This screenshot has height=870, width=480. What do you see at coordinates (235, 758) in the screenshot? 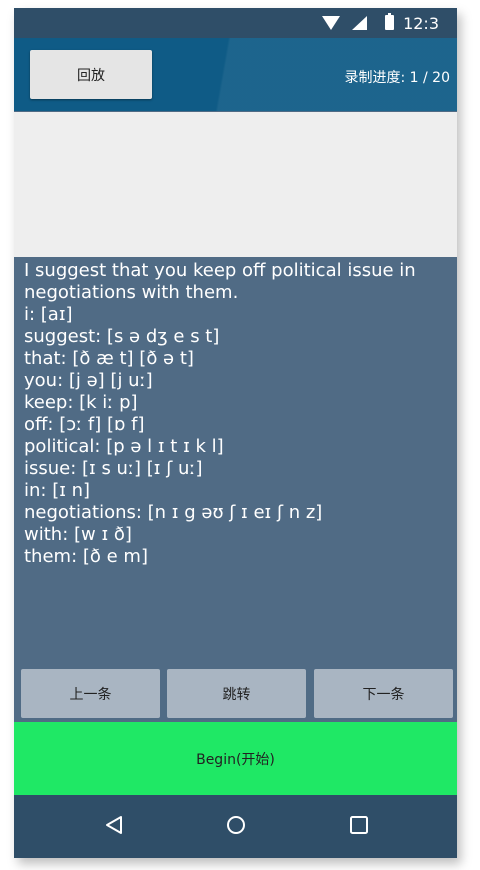
I see `begin-button: Begin(开始)` at bounding box center [235, 758].